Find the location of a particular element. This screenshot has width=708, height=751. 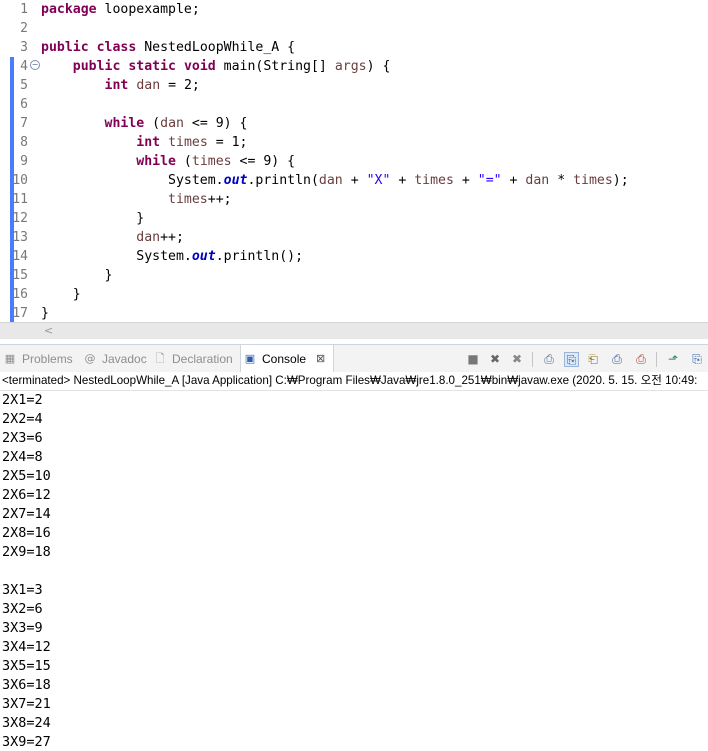

line-number: 4 is located at coordinates (24, 66).